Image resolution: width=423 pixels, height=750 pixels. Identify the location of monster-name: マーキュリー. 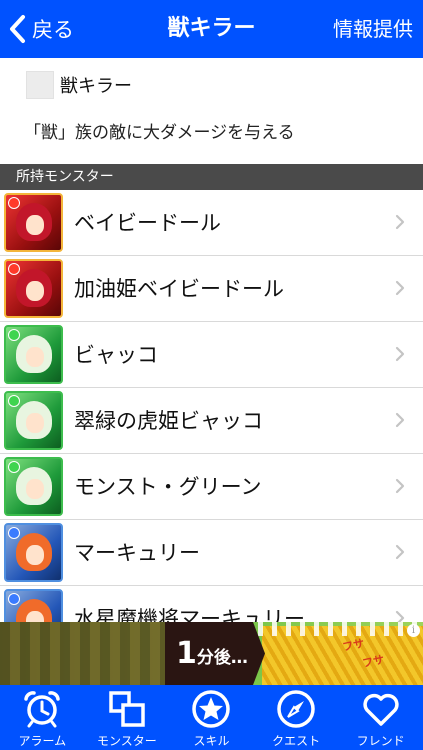
(137, 553).